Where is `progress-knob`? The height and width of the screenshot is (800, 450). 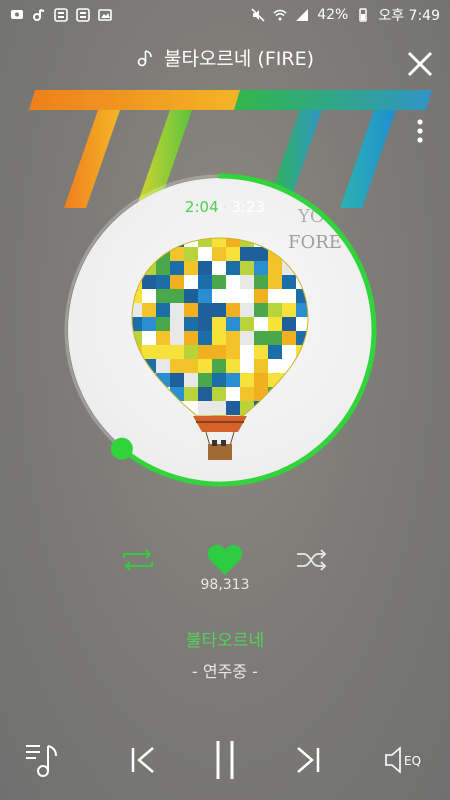 progress-knob is located at coordinates (121, 448).